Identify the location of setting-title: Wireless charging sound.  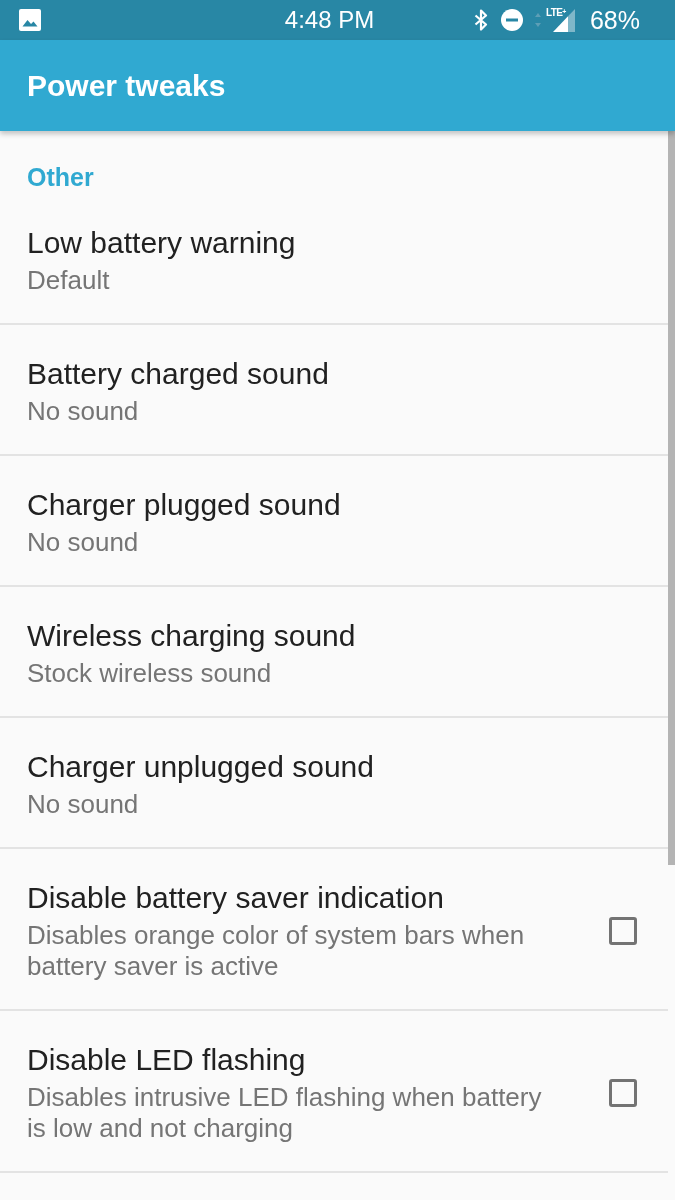
(191, 636).